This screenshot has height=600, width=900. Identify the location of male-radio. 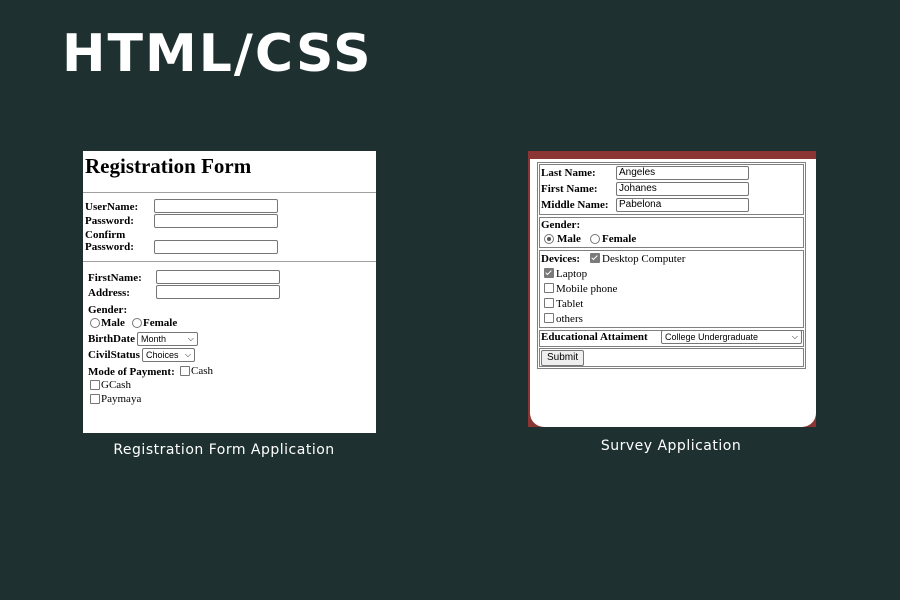
(95, 323).